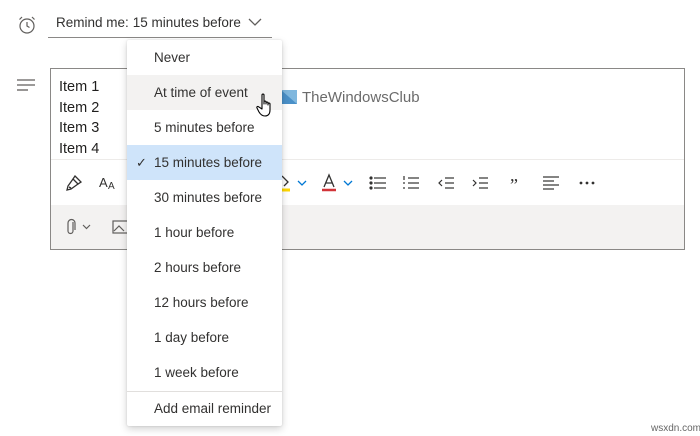 This screenshot has width=700, height=436. I want to click on menu-item-label: 1 hour before, so click(194, 232).